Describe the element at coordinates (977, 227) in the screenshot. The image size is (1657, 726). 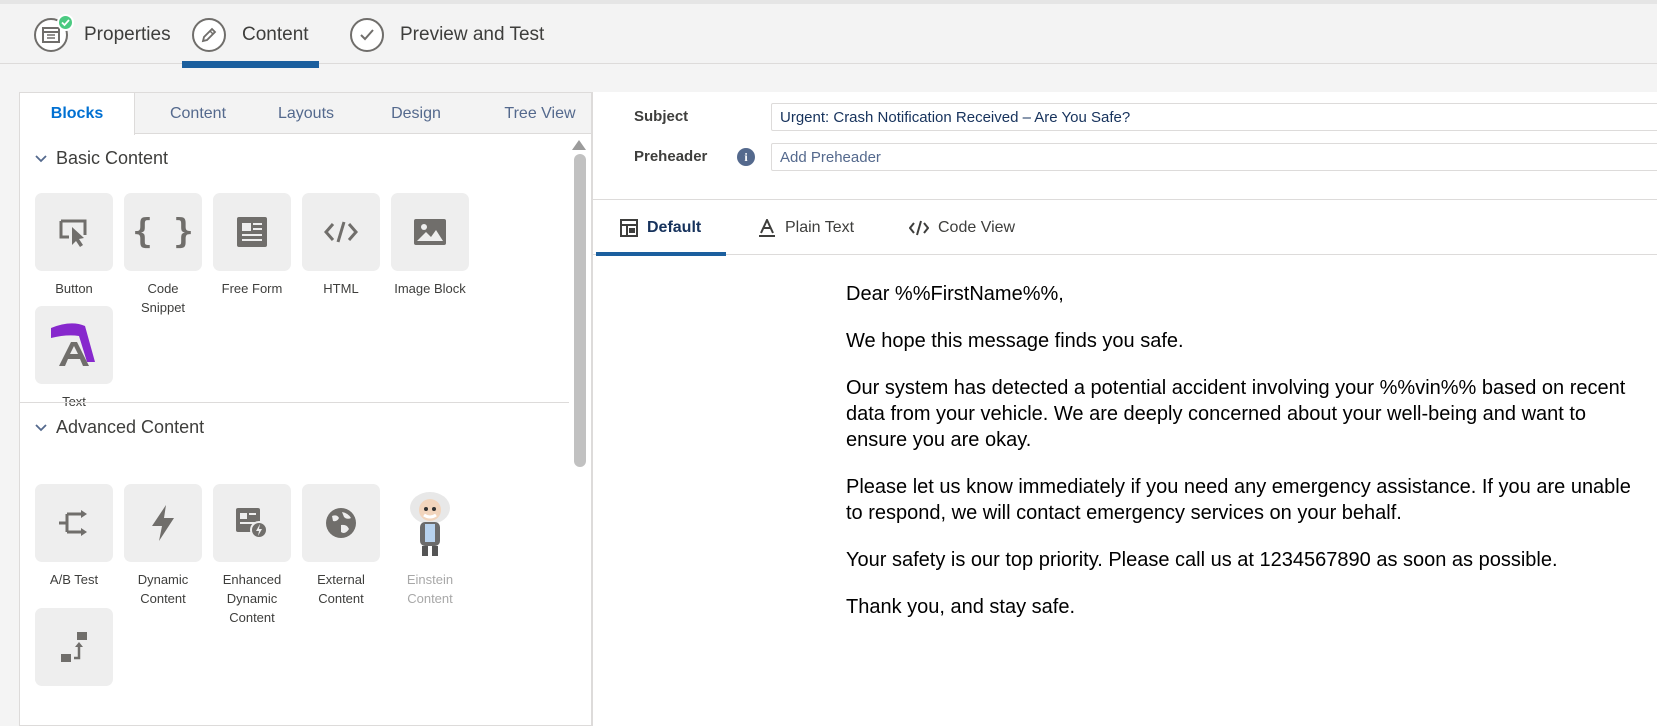
I see `tab-label: Code View` at that location.